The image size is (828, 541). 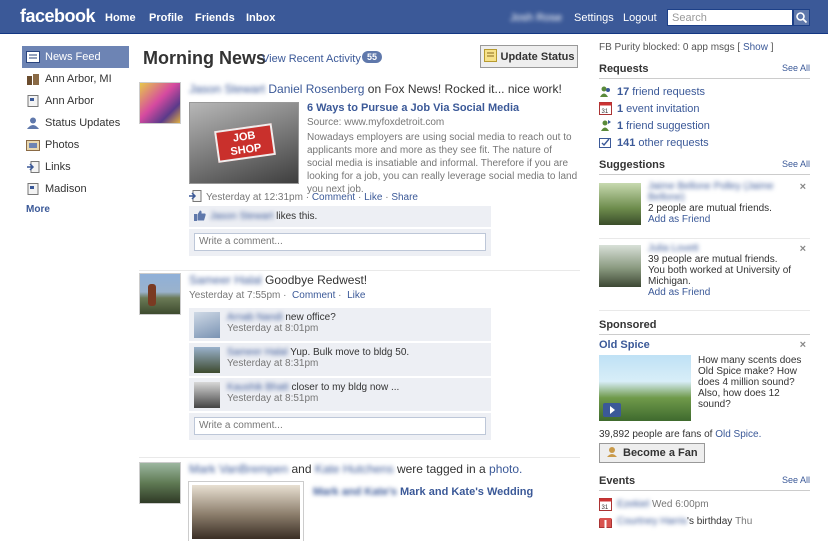 What do you see at coordinates (354, 469) in the screenshot?
I see `tagged-name-2: Kate Hutchens` at bounding box center [354, 469].